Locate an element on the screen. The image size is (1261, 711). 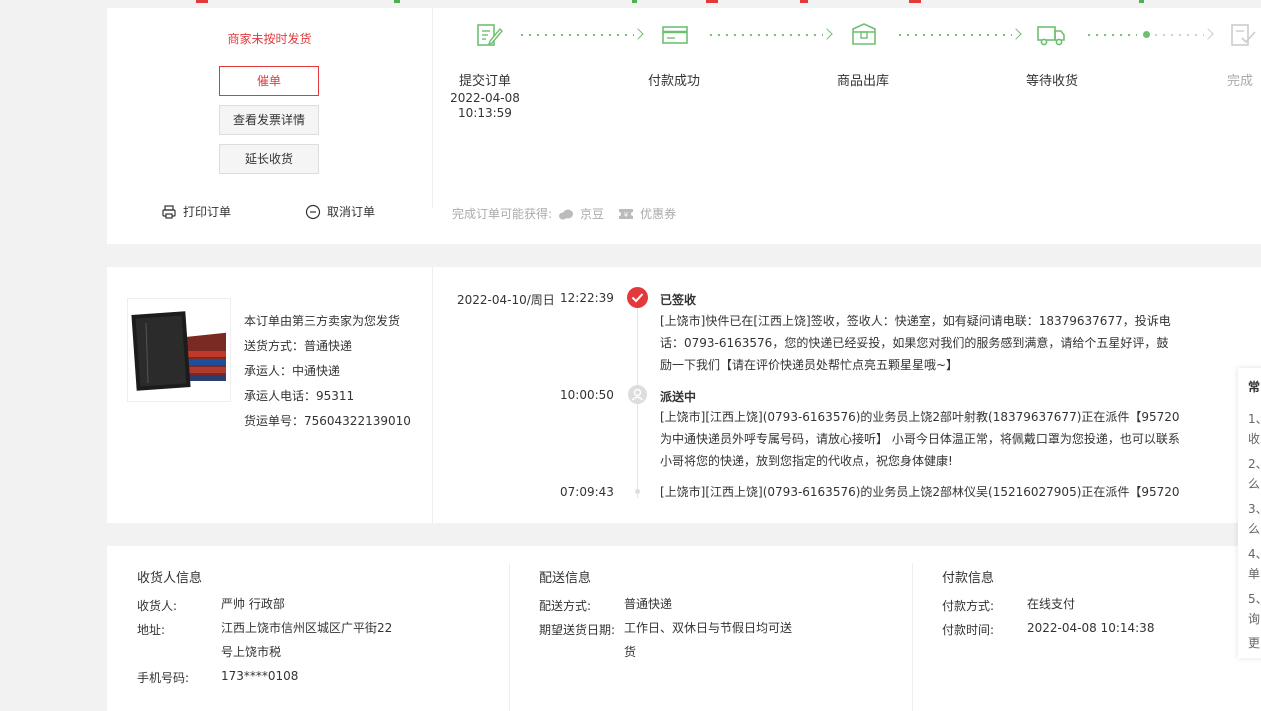
step-time: 10:13:59 is located at coordinates (485, 113).